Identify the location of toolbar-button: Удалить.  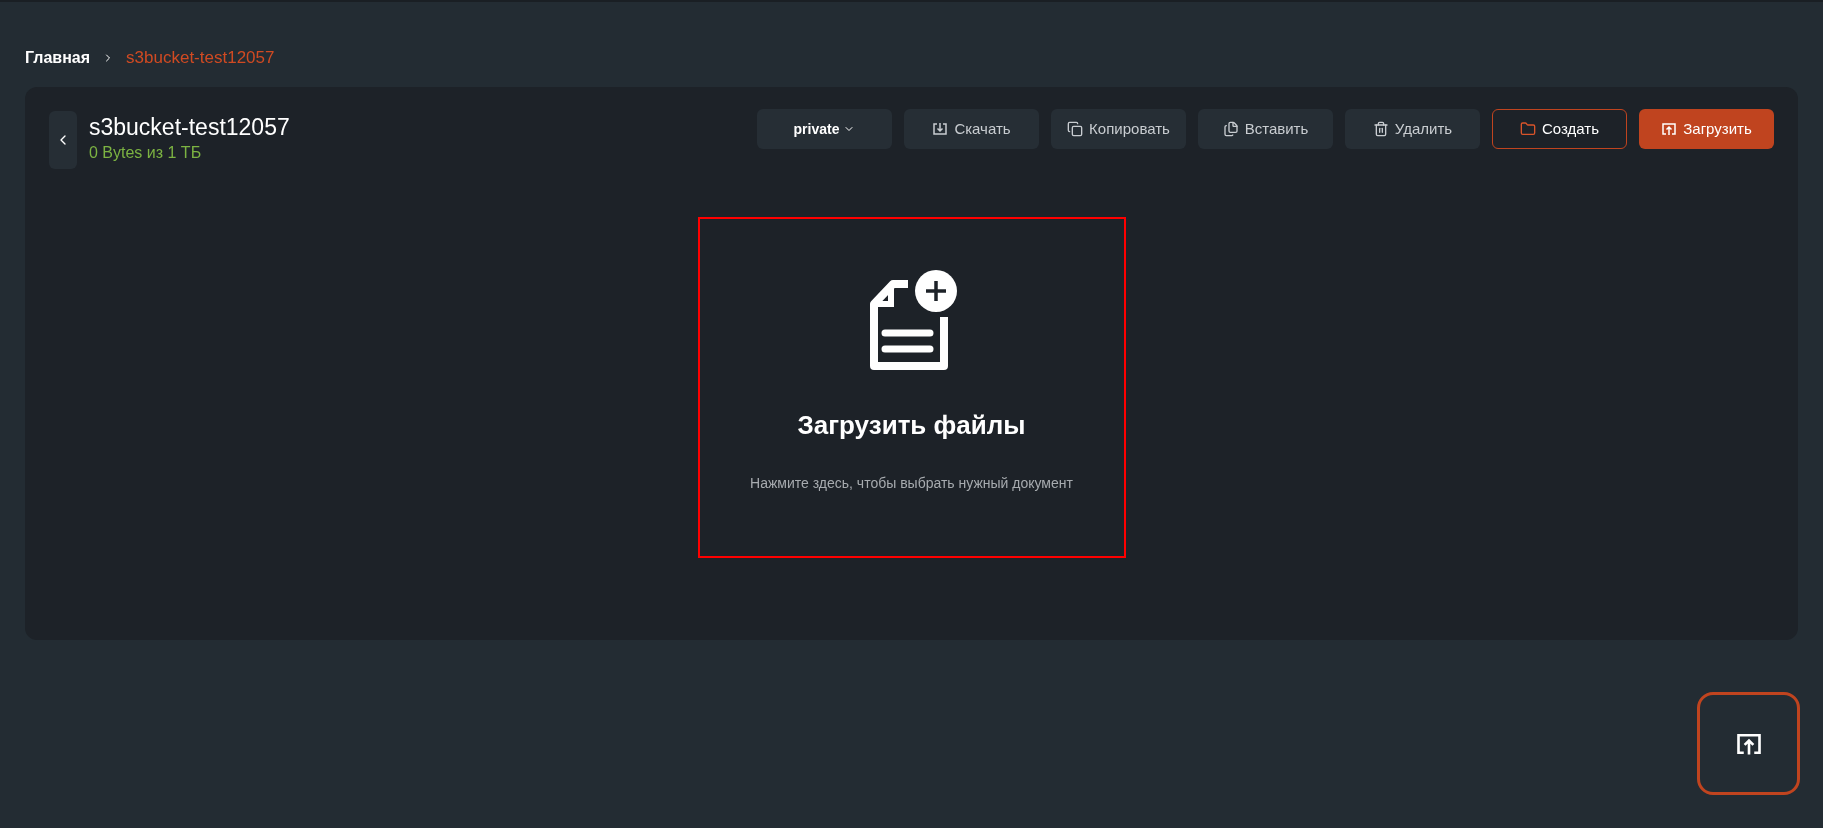
(1412, 129).